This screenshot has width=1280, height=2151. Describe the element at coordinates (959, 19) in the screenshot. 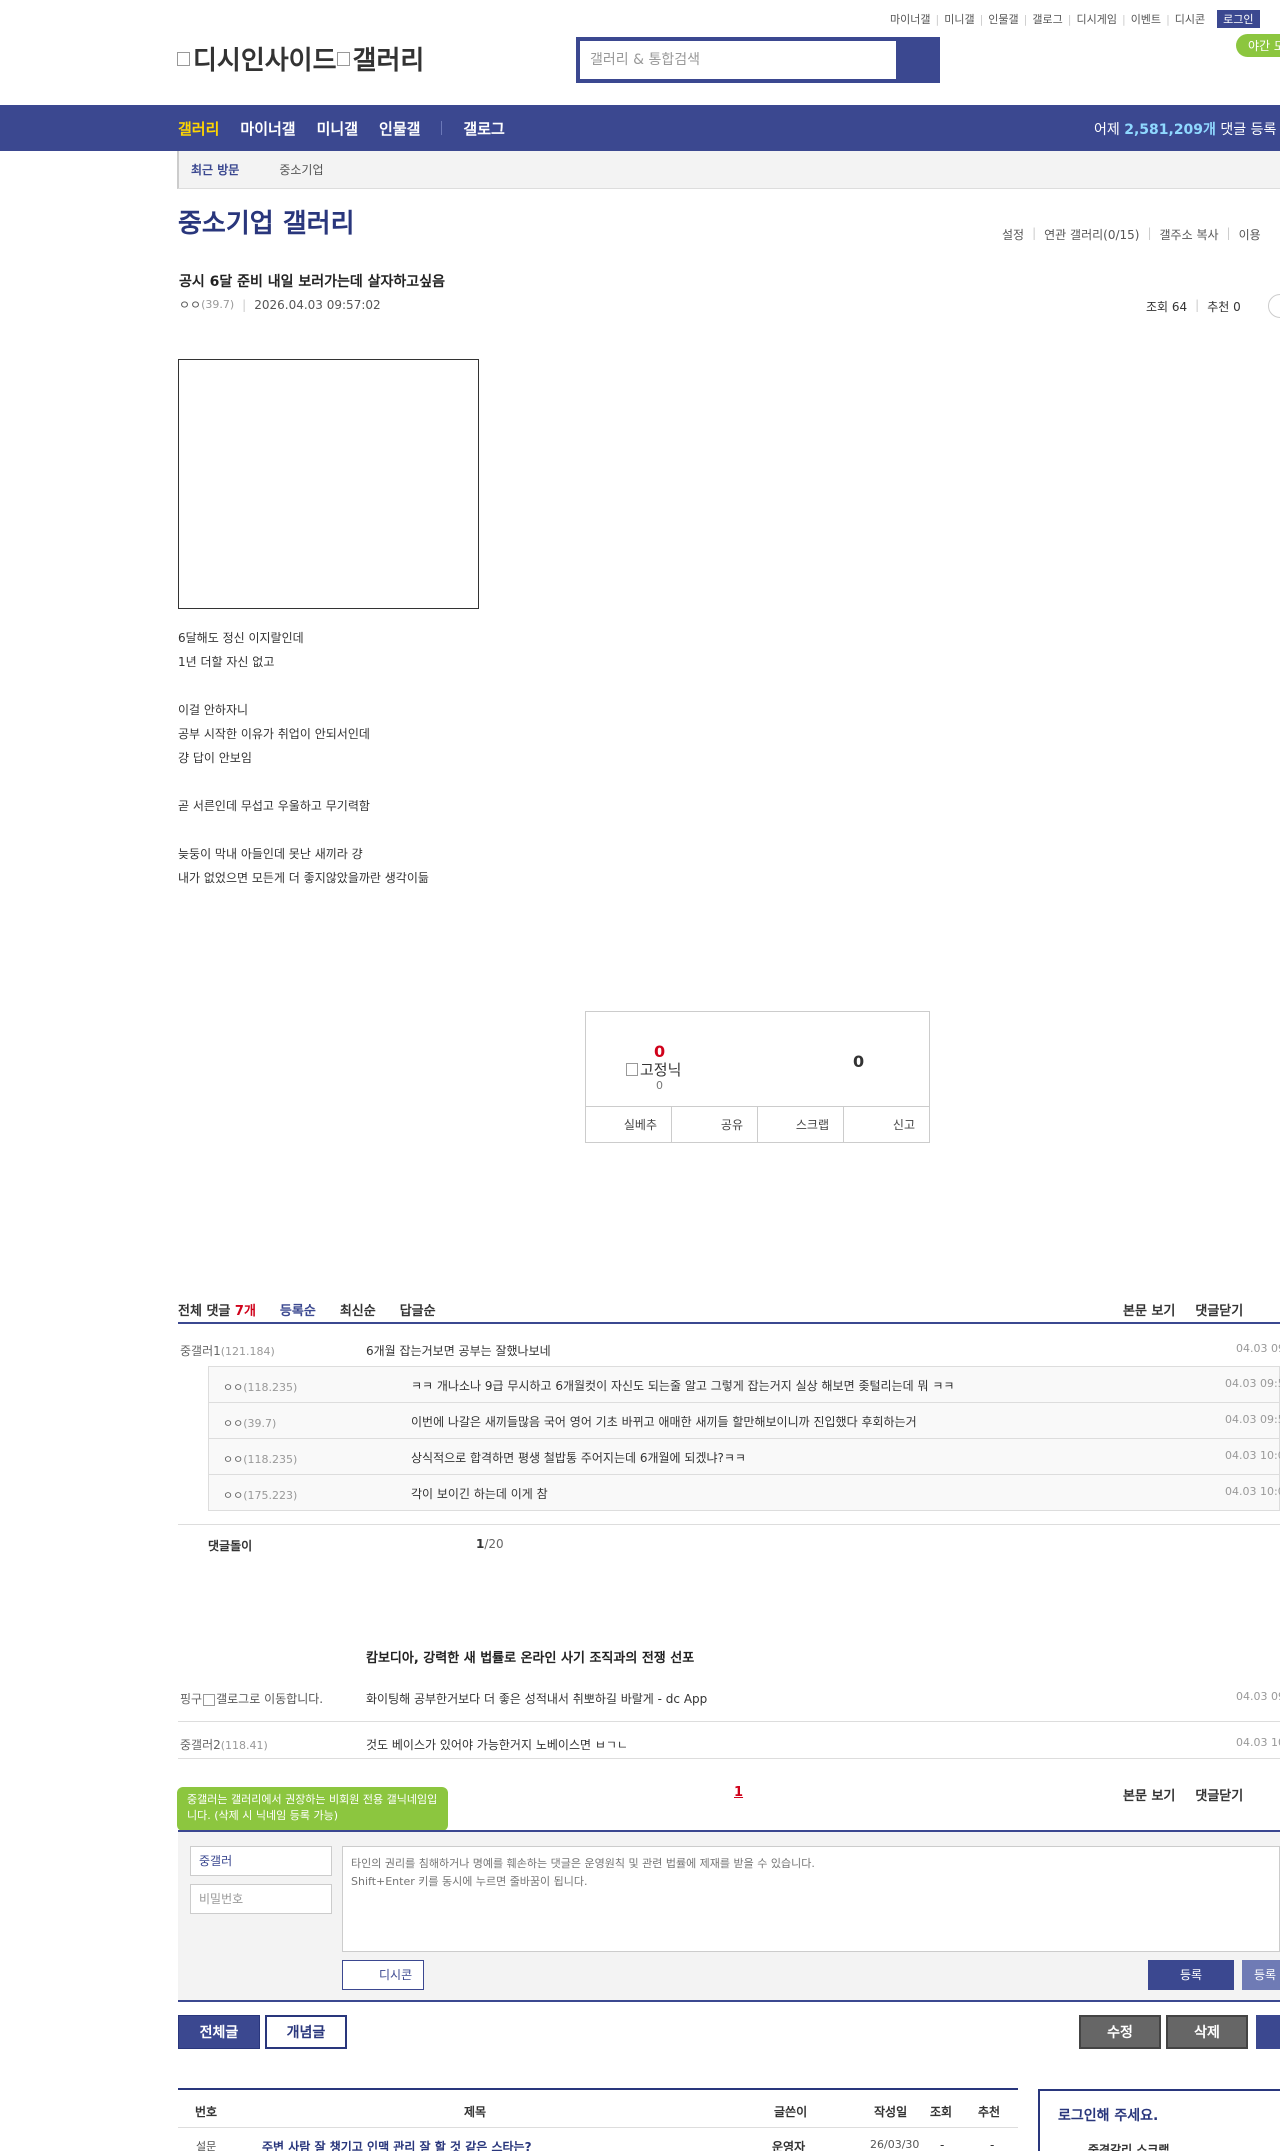

I see `top-link-mini: 미니갤` at that location.